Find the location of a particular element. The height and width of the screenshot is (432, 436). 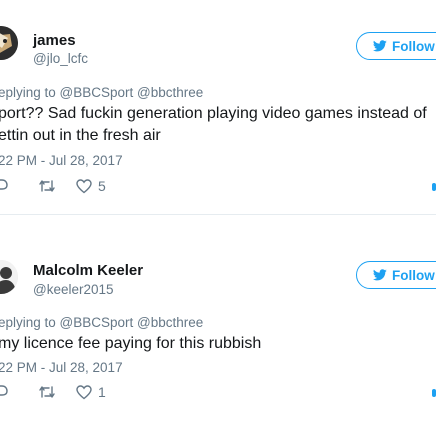

tweet-text-line: ettin out in the fresh air is located at coordinates (80, 135).